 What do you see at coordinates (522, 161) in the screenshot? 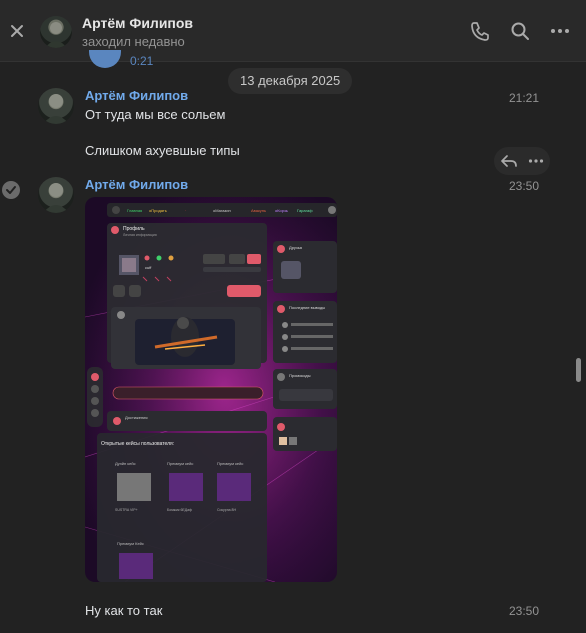
I see `message-actions` at bounding box center [522, 161].